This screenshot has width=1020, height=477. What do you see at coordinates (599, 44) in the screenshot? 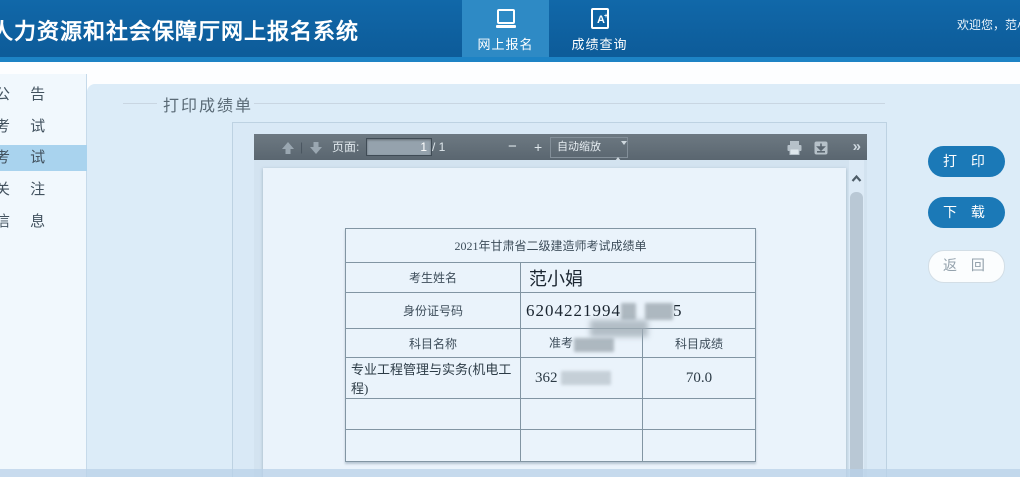
I see `tab-label: 成绩查询` at bounding box center [599, 44].